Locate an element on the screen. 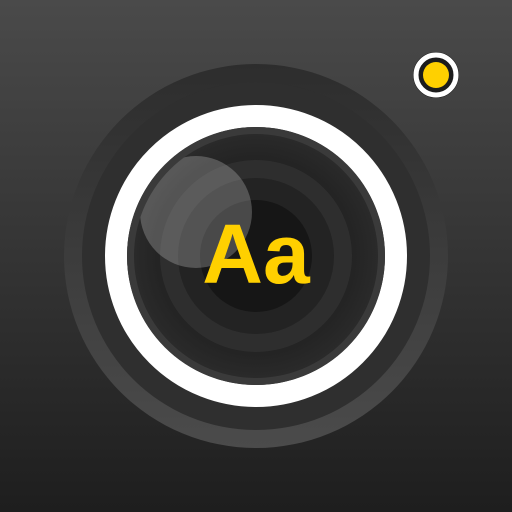 The height and width of the screenshot is (512, 512). recording-indicator-icon is located at coordinates (436, 75).